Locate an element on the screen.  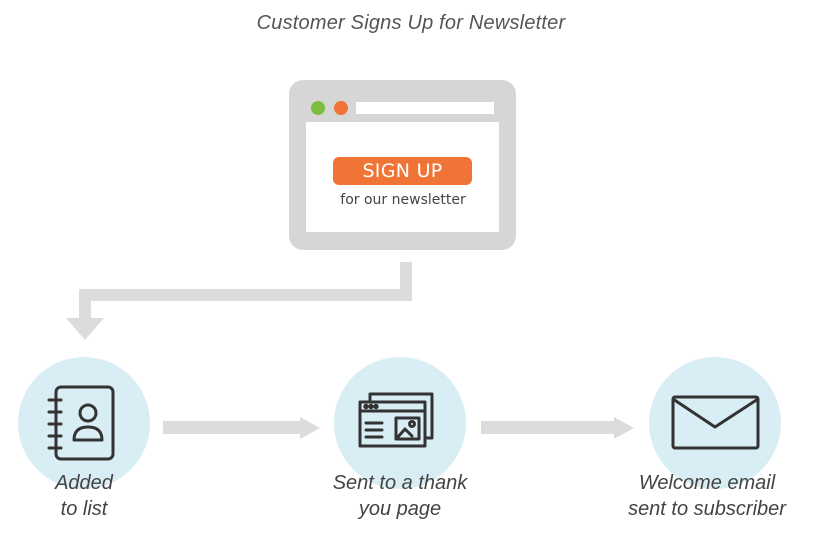
step-caption-added-to-list: Added to list is located at coordinates (84, 496).